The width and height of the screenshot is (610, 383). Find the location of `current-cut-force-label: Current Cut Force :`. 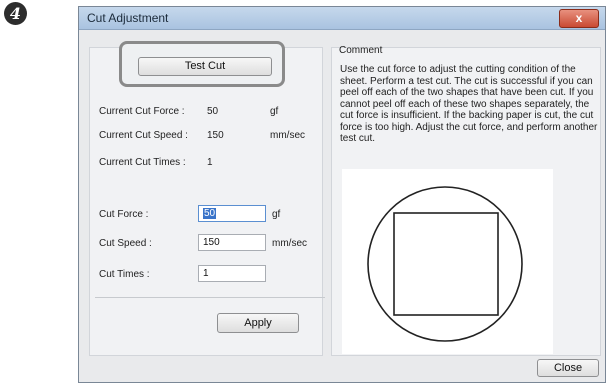

current-cut-force-label: Current Cut Force : is located at coordinates (142, 111).